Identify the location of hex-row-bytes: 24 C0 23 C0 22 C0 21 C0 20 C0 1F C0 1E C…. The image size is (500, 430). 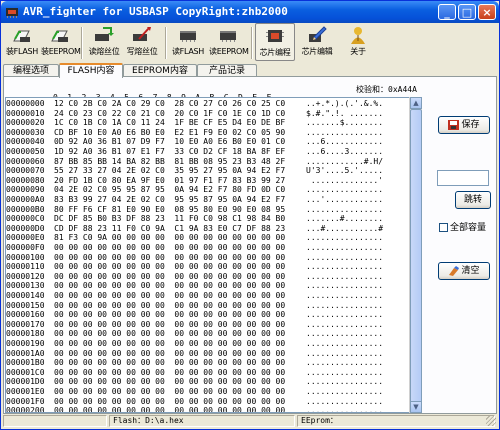
(169, 114).